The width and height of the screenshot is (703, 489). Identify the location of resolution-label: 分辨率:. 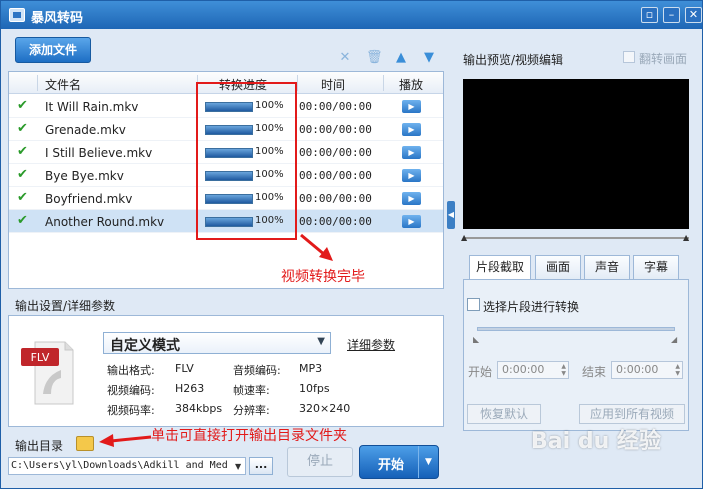
(251, 410).